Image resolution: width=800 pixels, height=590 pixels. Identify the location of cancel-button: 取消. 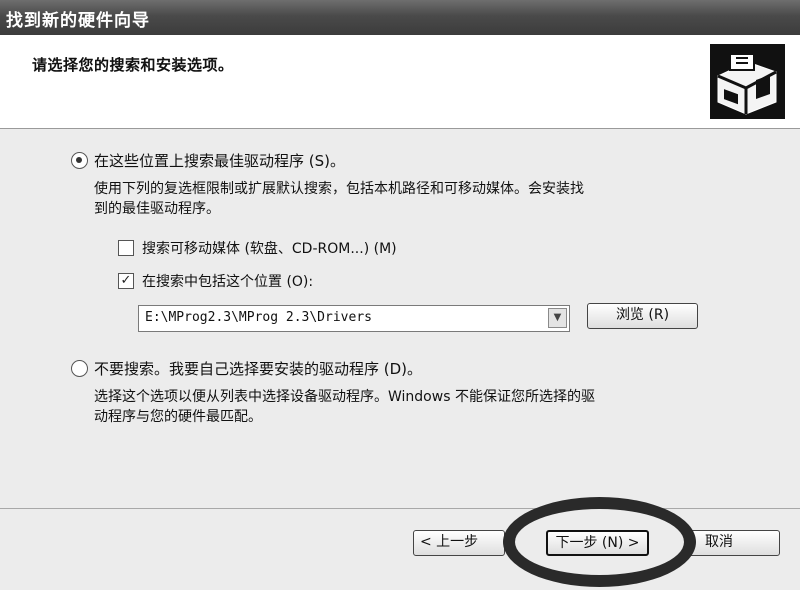
(733, 543).